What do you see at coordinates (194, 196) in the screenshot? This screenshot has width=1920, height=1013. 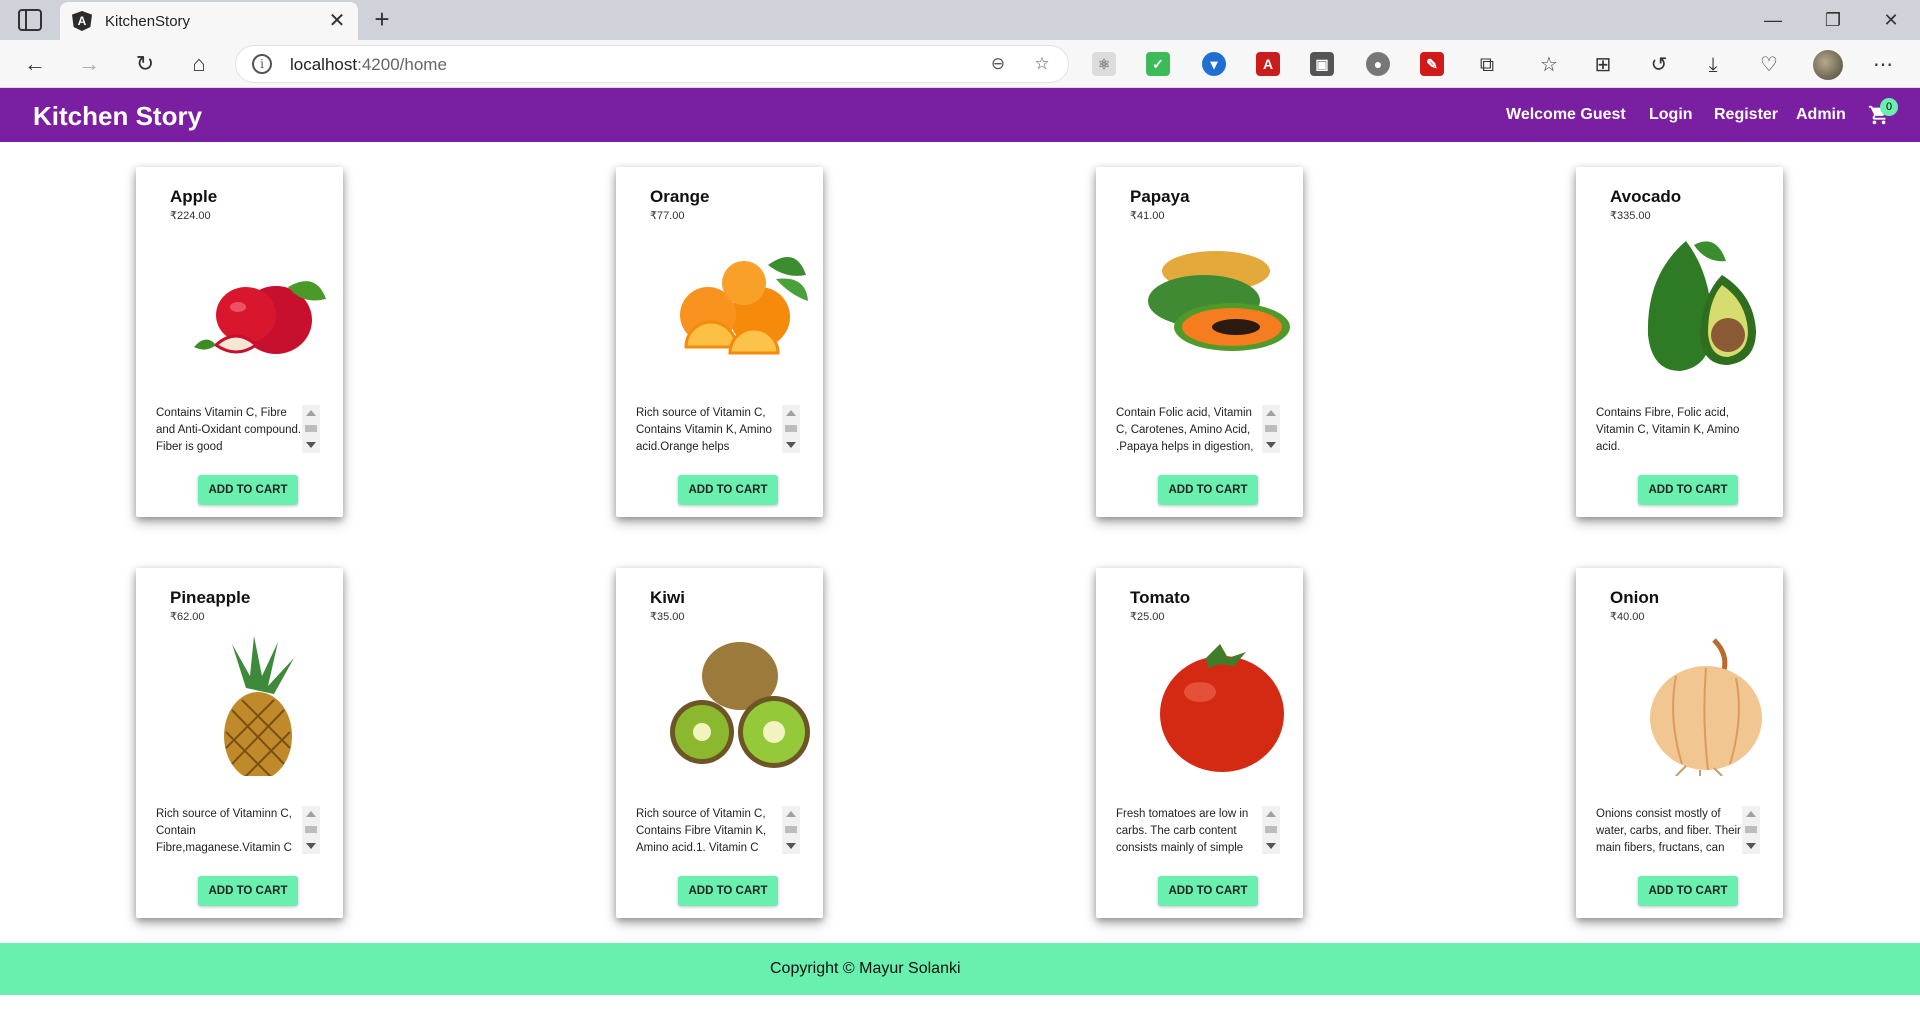 I see `product-name: Apple` at bounding box center [194, 196].